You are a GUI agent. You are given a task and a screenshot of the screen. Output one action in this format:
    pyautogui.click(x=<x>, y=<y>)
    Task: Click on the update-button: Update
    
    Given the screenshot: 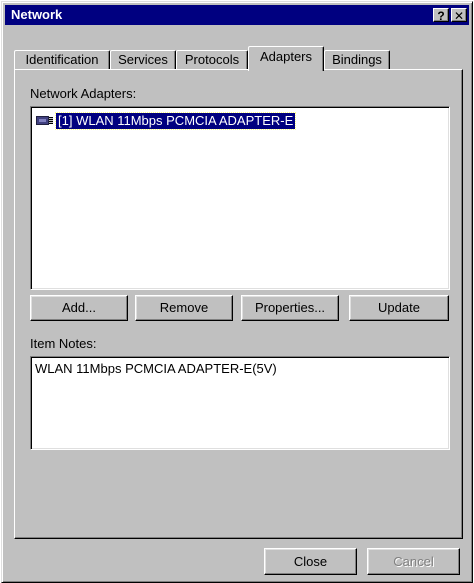 What is the action you would take?
    pyautogui.click(x=399, y=308)
    